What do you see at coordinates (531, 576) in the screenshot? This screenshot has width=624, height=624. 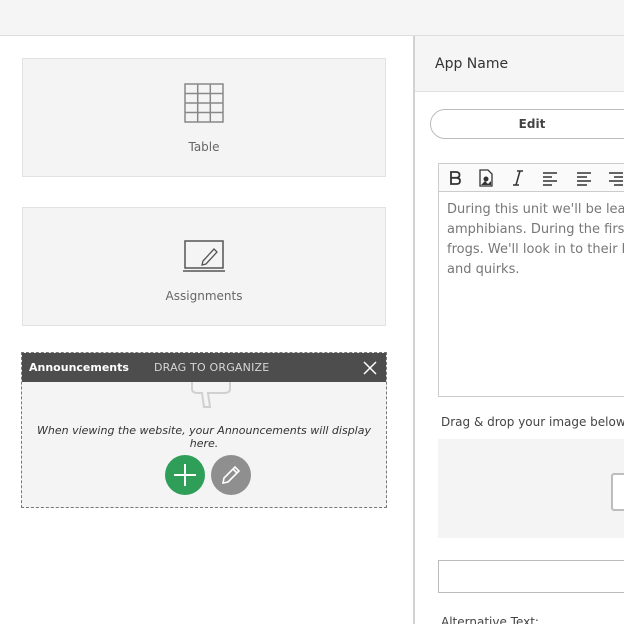 I see `image-url-input` at bounding box center [531, 576].